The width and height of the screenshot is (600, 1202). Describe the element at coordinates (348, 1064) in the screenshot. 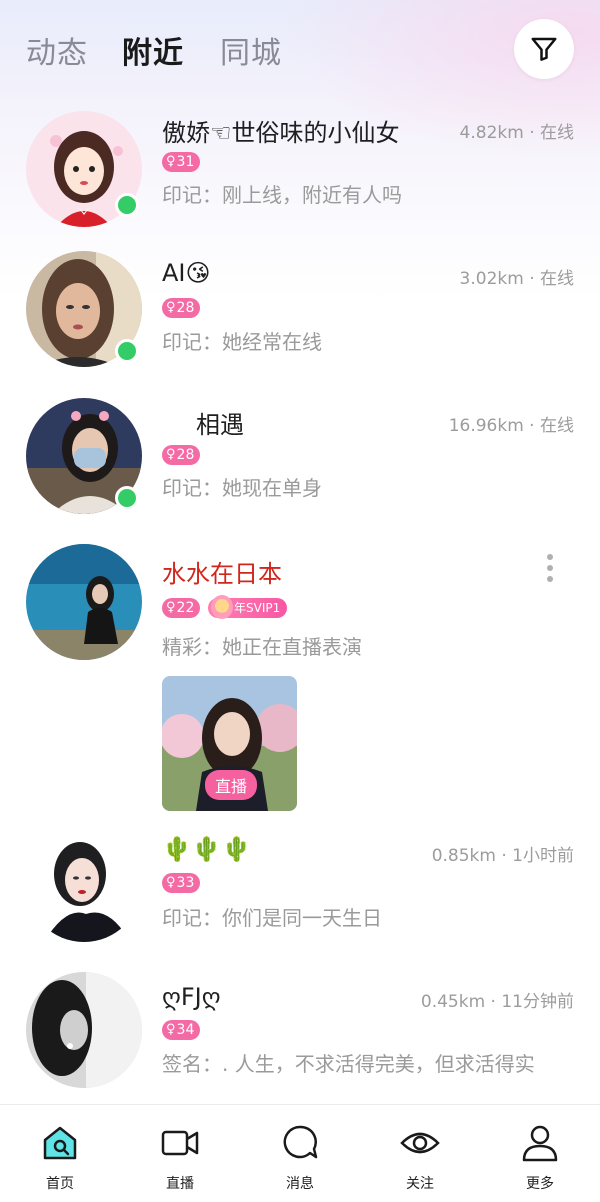

I see `user-description: 签名：. 人生，不求活得完美，但求活得实` at that location.